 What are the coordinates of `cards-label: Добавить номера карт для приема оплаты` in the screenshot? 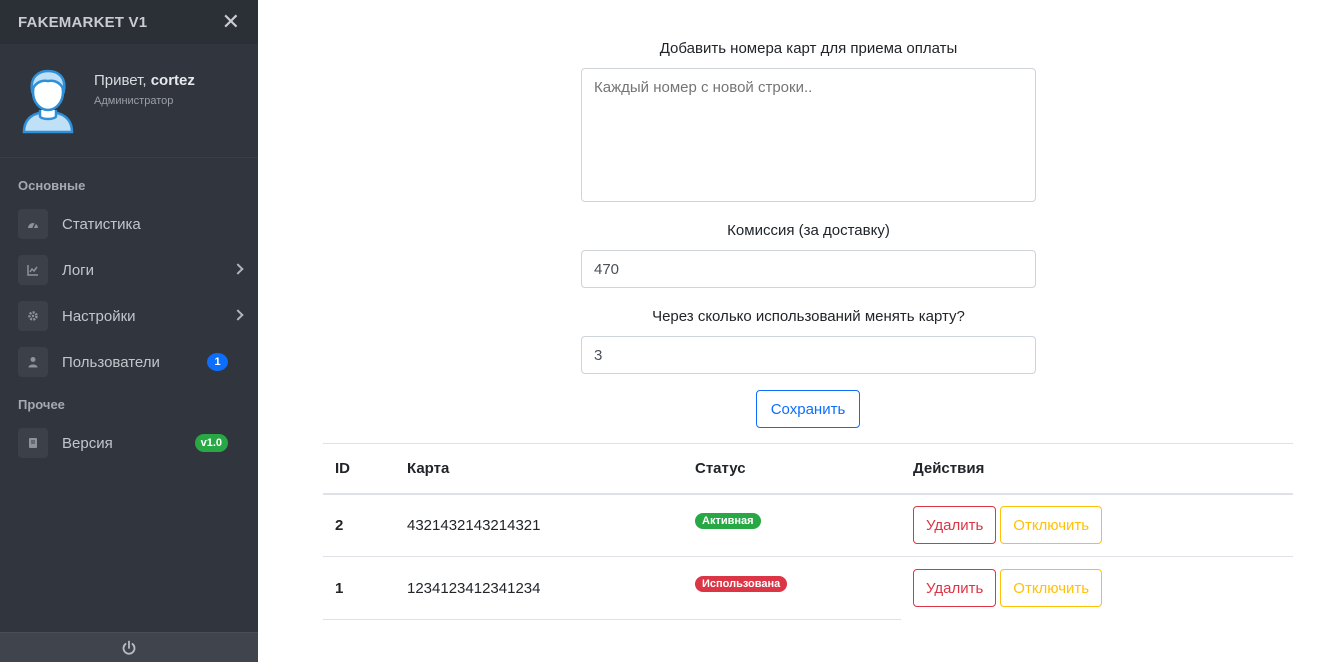 It's located at (808, 48).